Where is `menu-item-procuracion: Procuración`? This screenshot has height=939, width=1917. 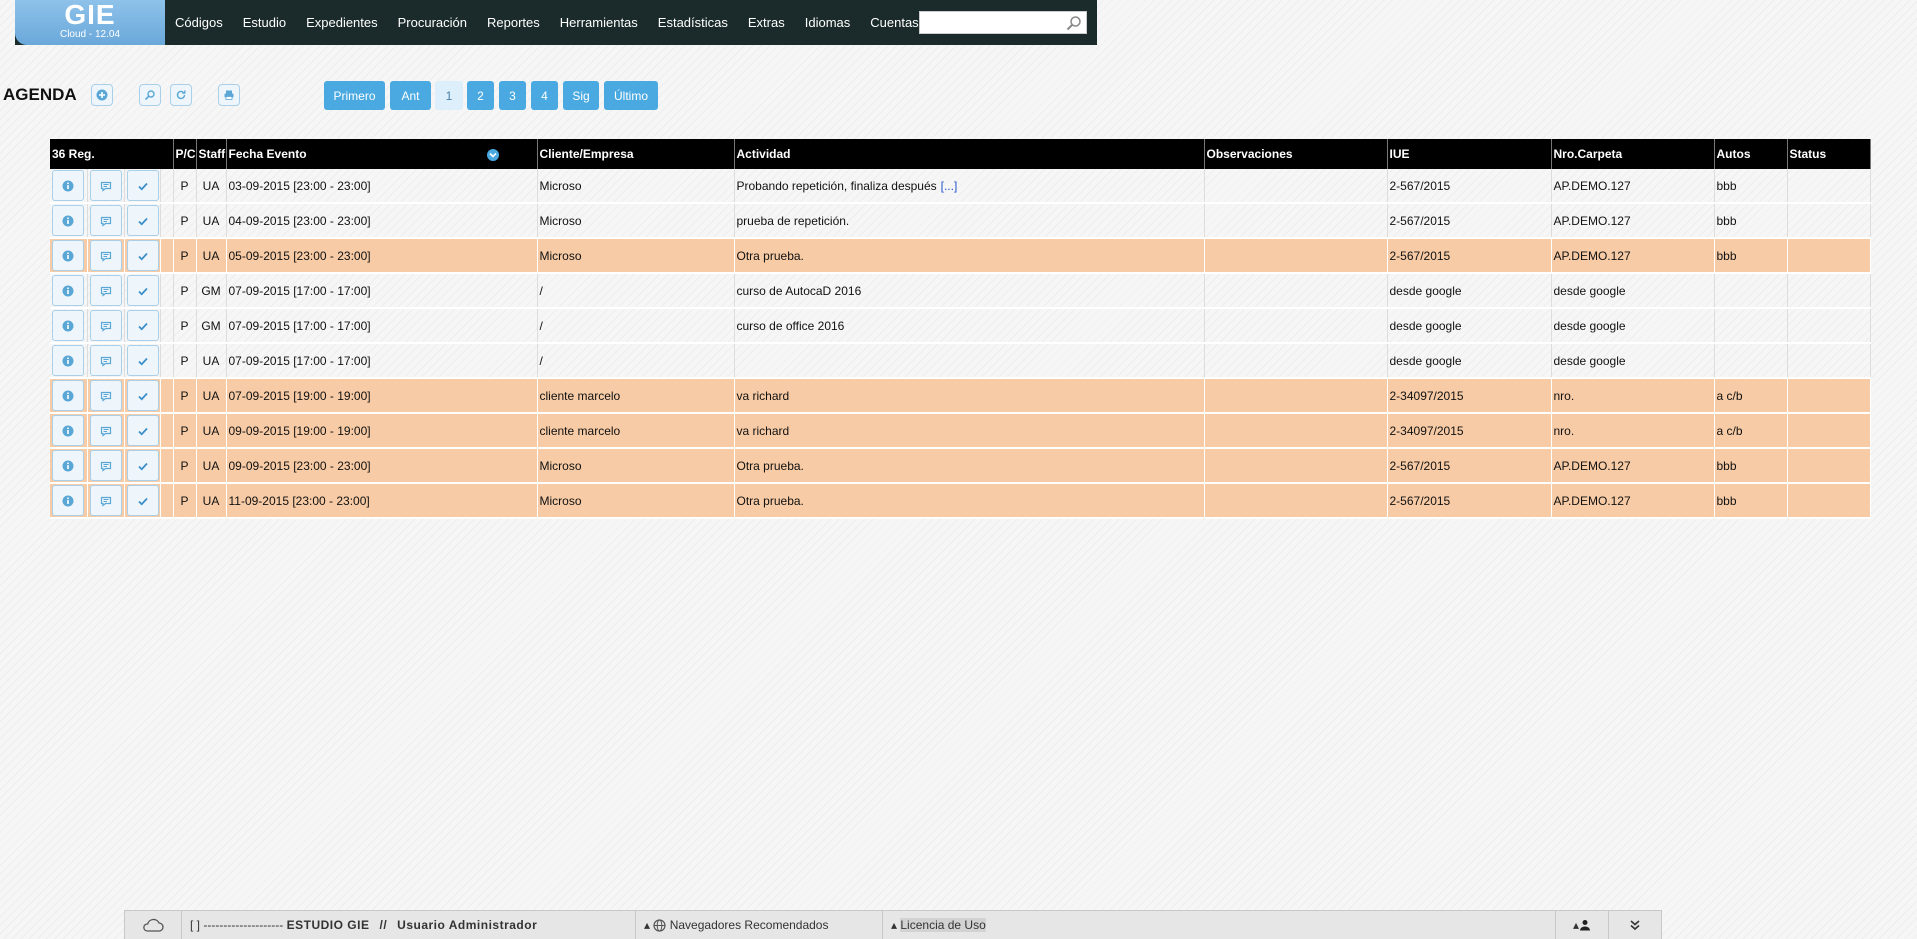 menu-item-procuracion: Procuración is located at coordinates (432, 22).